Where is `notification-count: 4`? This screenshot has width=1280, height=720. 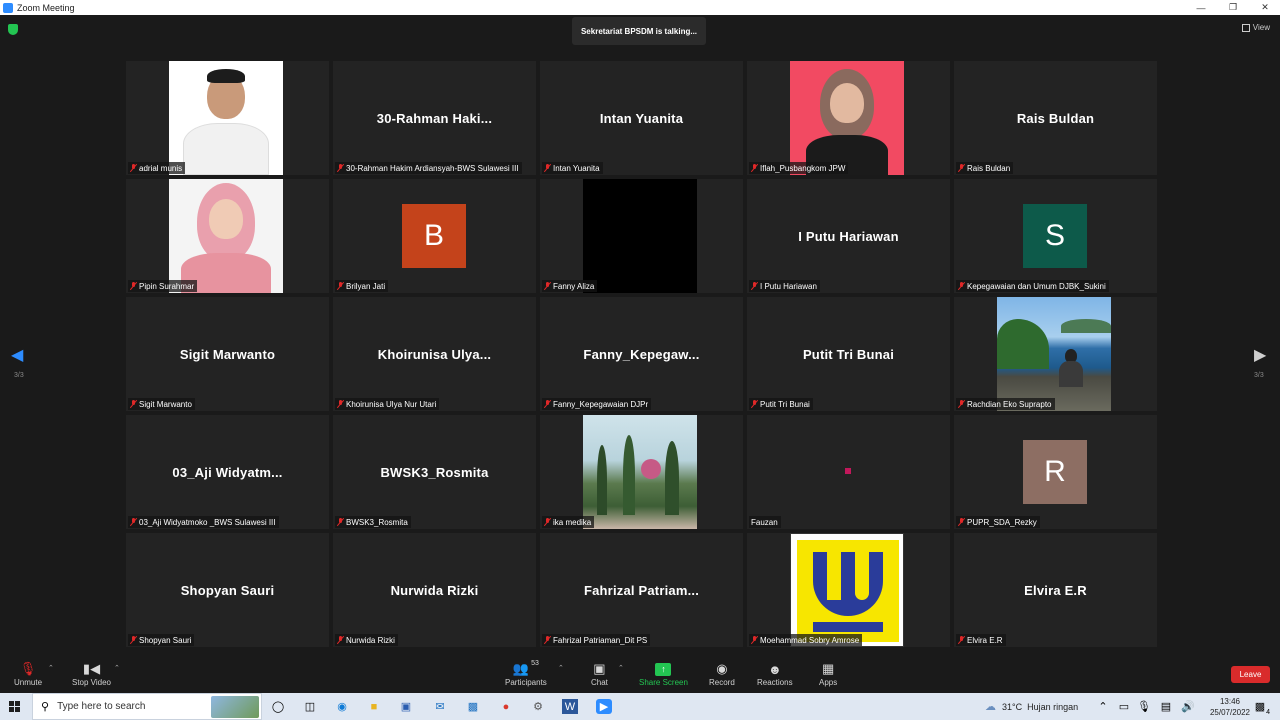 notification-count: 4 is located at coordinates (1268, 712).